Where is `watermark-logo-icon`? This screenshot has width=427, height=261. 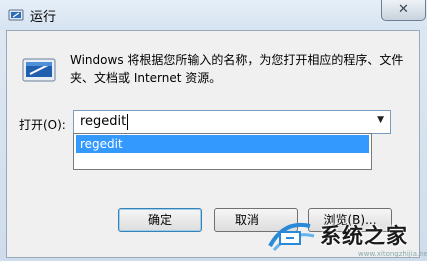 watermark-logo-icon is located at coordinates (291, 237).